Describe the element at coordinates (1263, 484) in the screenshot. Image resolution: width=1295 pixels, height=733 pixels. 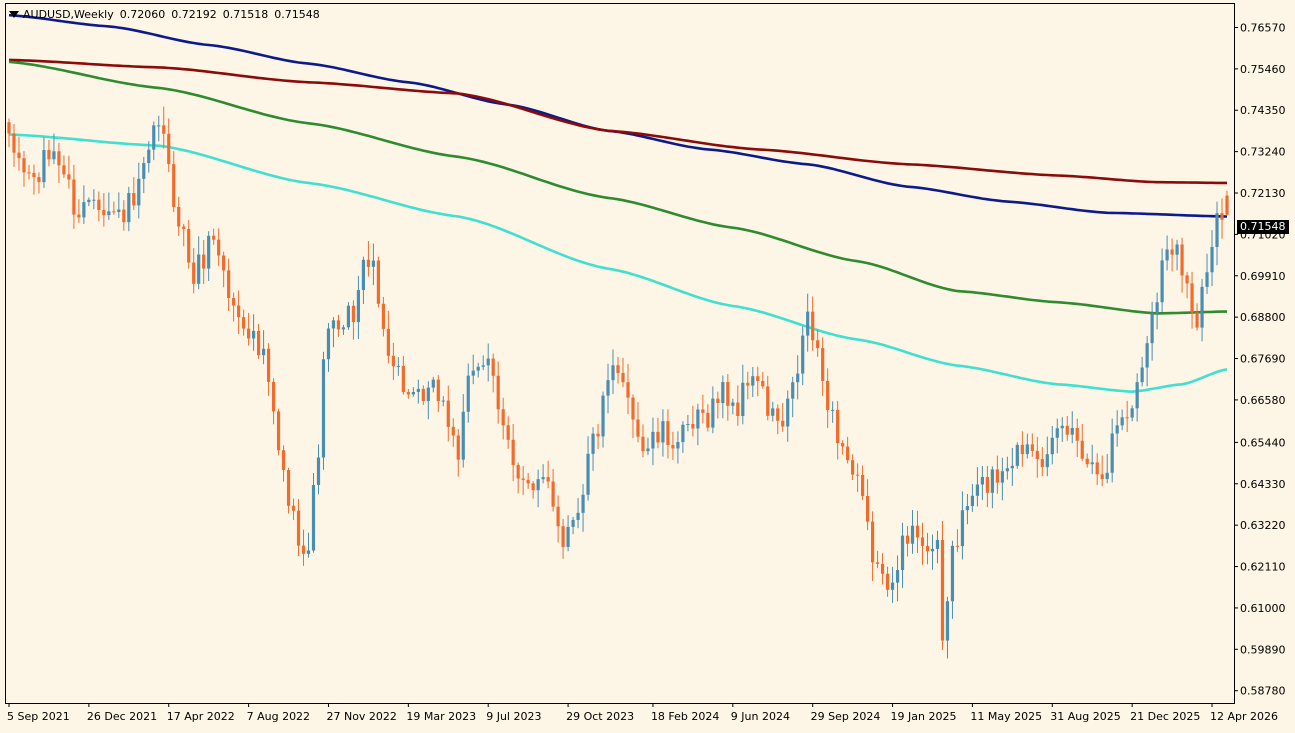
I see `price-tick-label: 0.64330` at that location.